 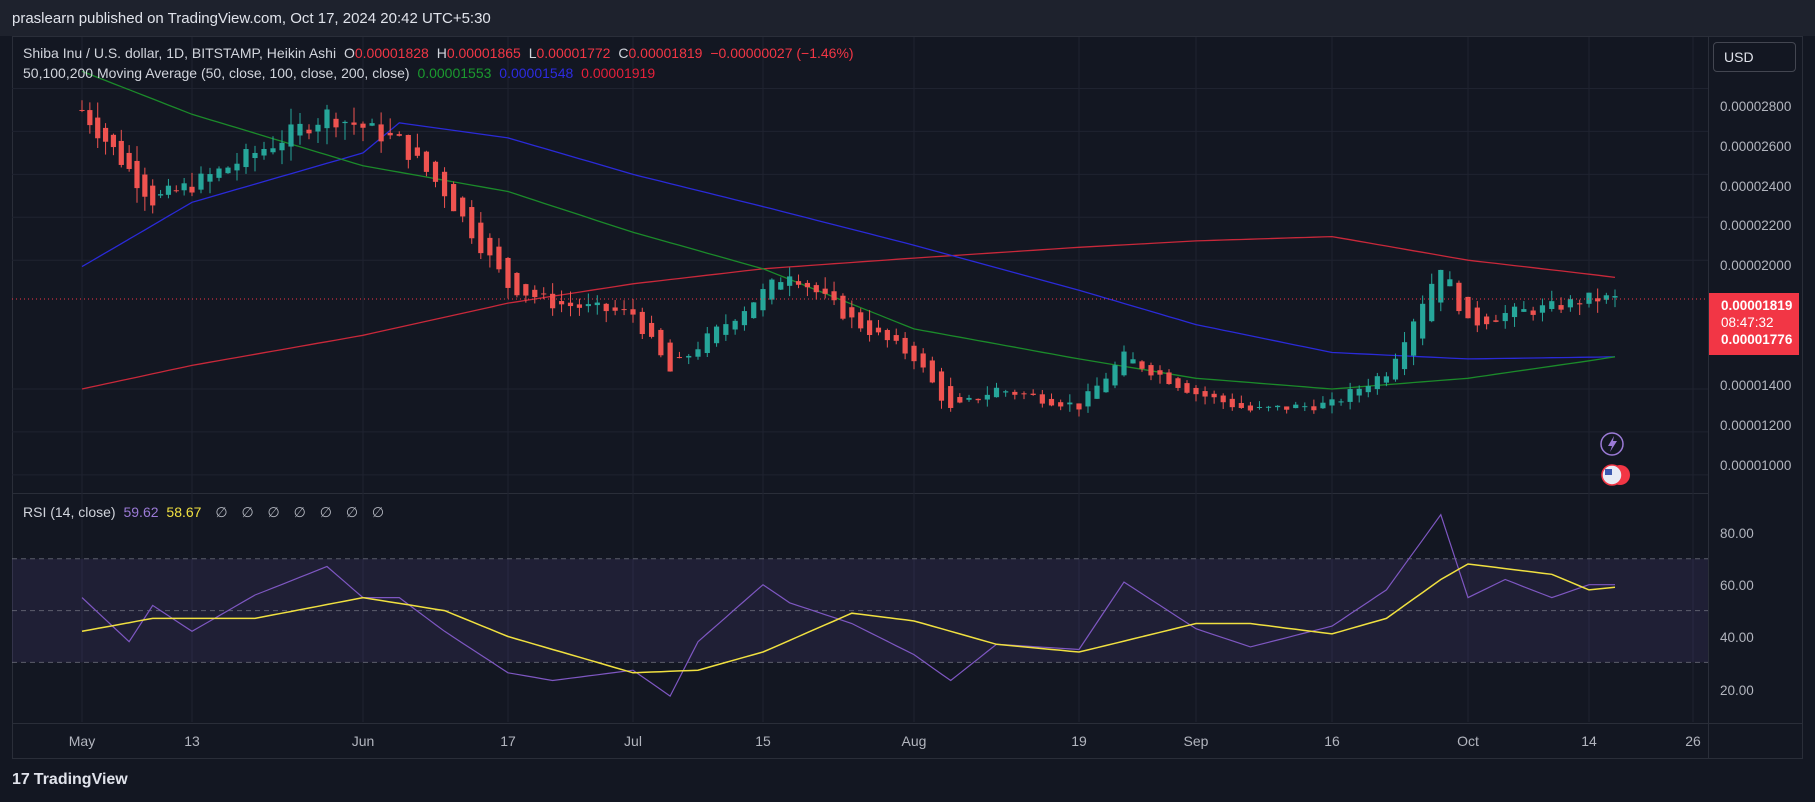 I want to click on time-tick: 15, so click(x=763, y=741).